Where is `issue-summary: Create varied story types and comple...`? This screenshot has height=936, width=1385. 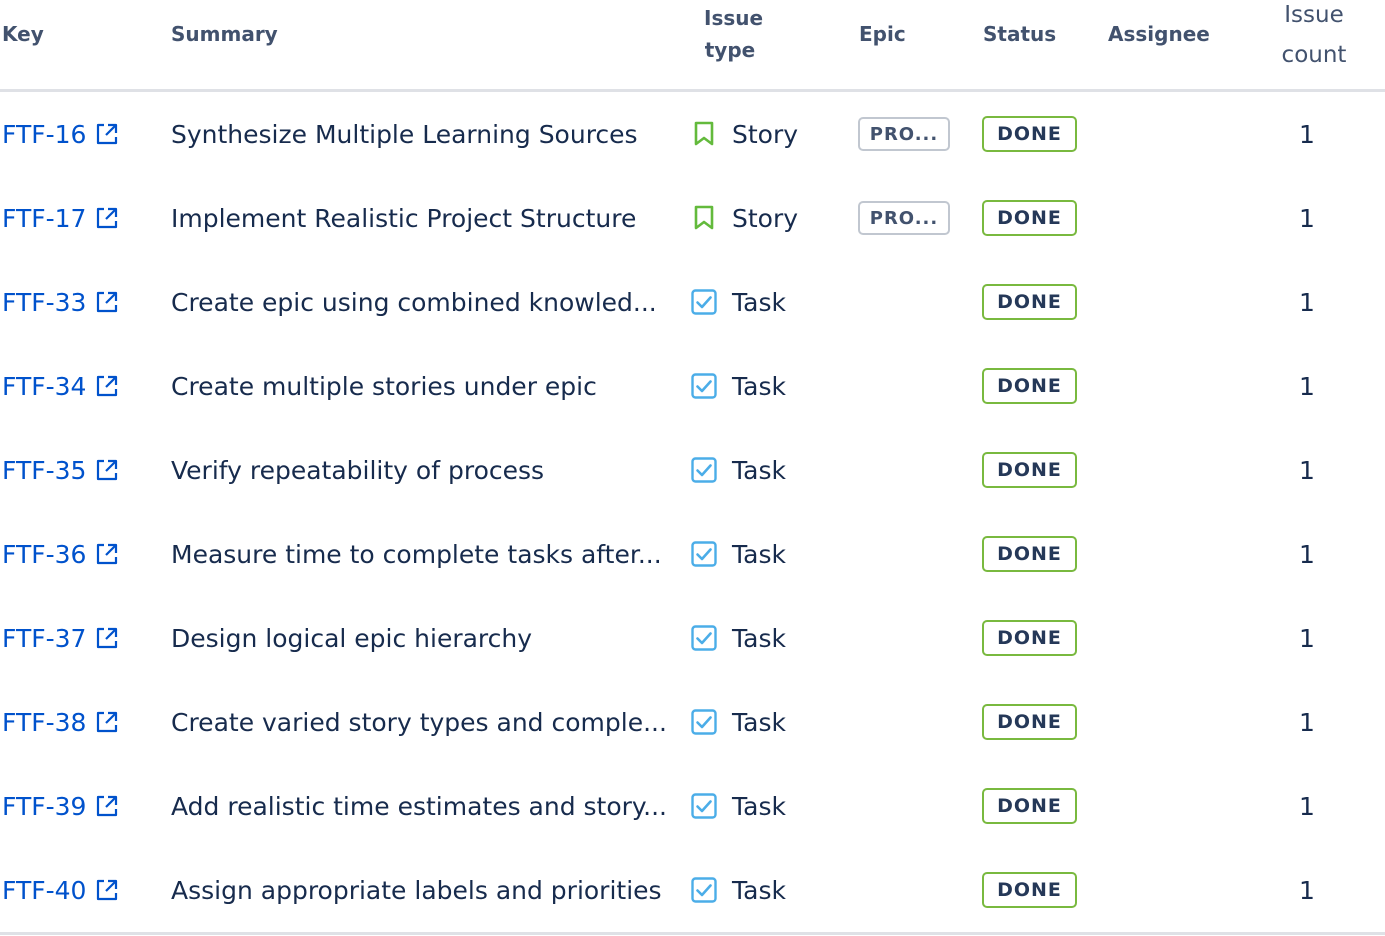
issue-summary: Create varied story types and comple... is located at coordinates (419, 722).